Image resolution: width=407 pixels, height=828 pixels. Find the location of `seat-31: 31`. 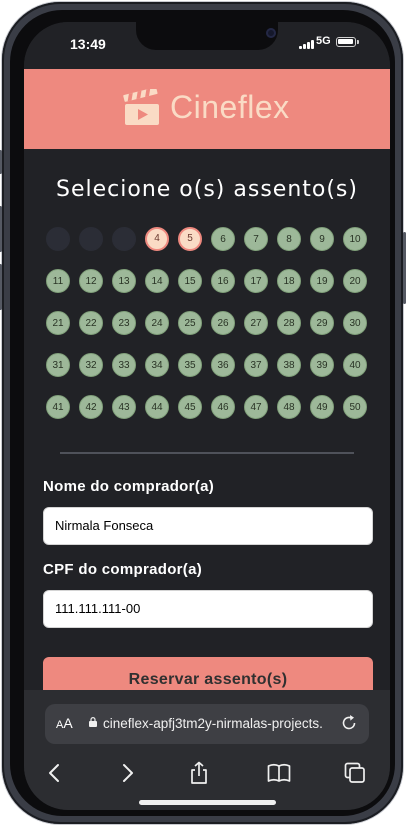

seat-31: 31 is located at coordinates (58, 365).